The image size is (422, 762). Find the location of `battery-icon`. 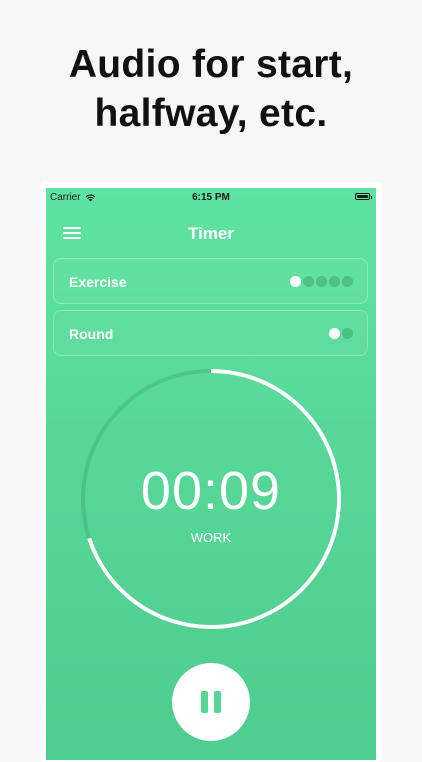

battery-icon is located at coordinates (363, 196).